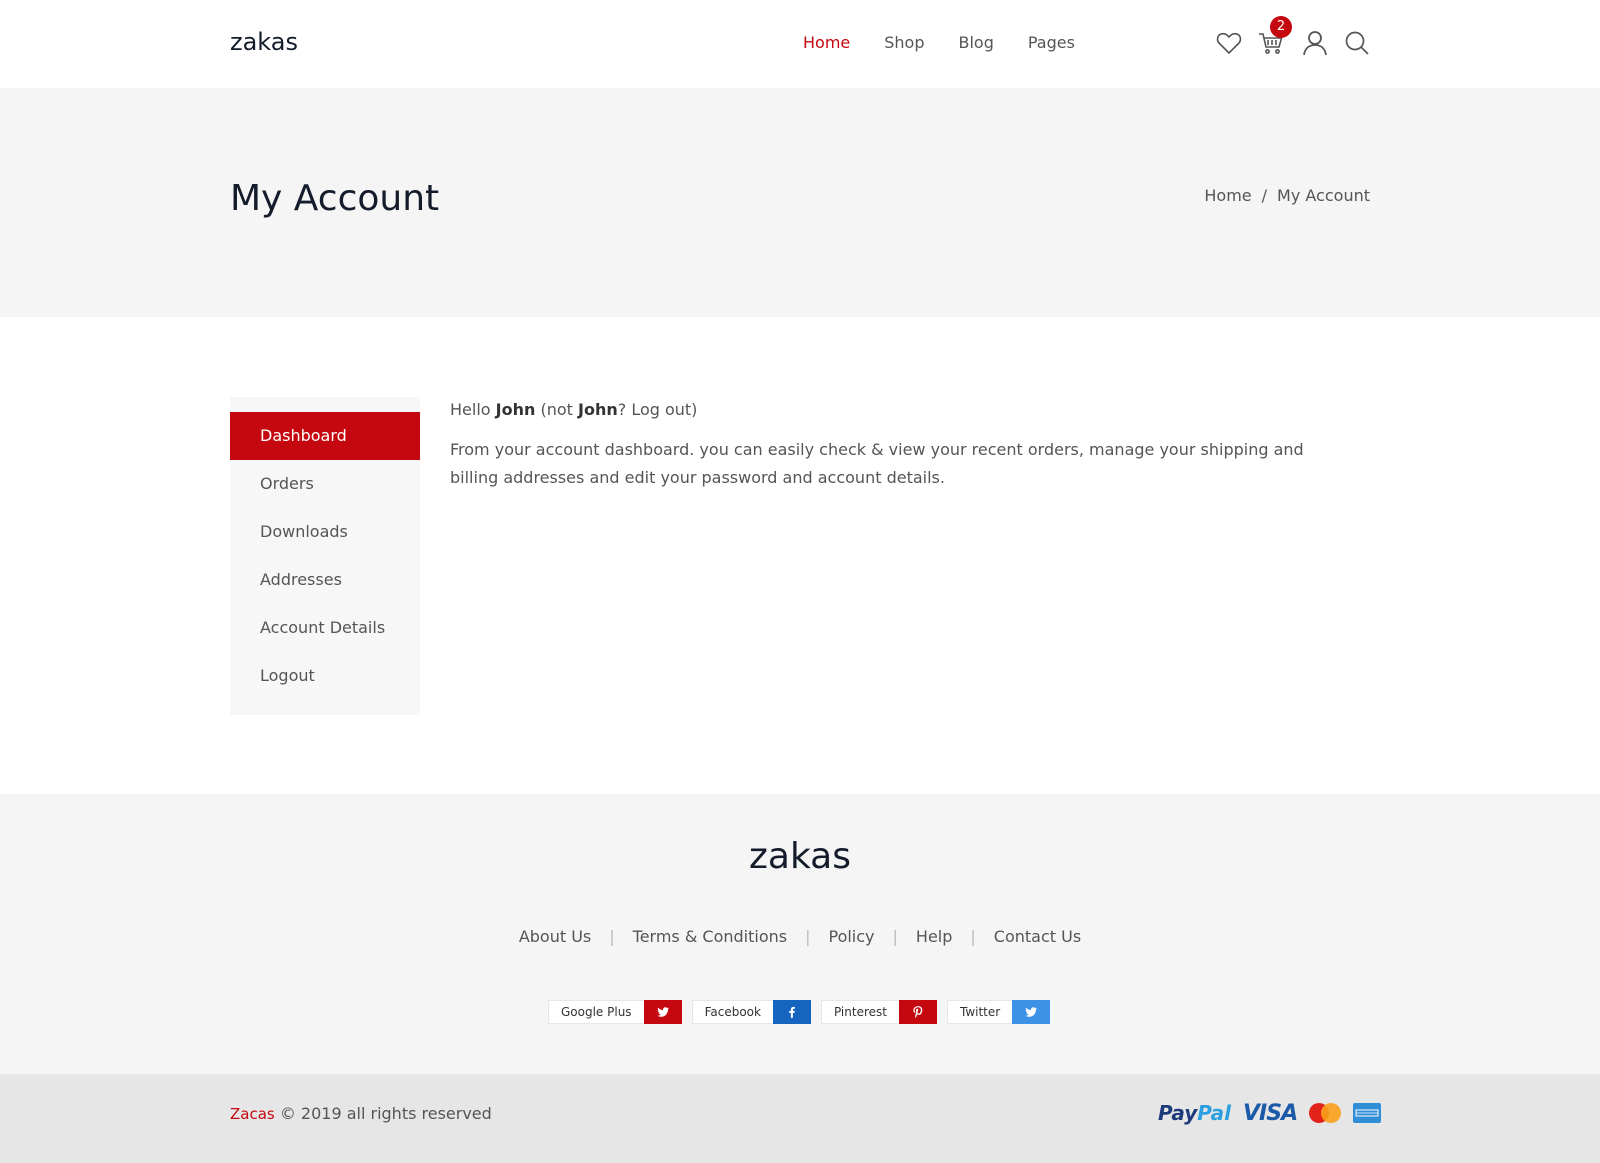  What do you see at coordinates (383, 1113) in the screenshot?
I see `copyright-text: © 2019 all rights reserved` at bounding box center [383, 1113].